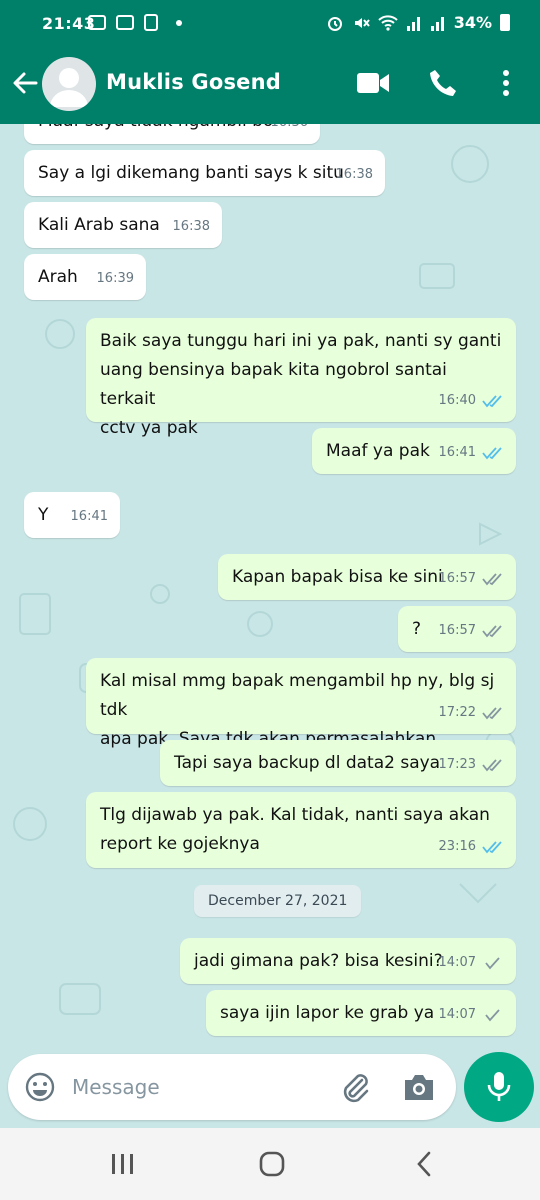  I want to click on message-time: 17:23, so click(457, 764).